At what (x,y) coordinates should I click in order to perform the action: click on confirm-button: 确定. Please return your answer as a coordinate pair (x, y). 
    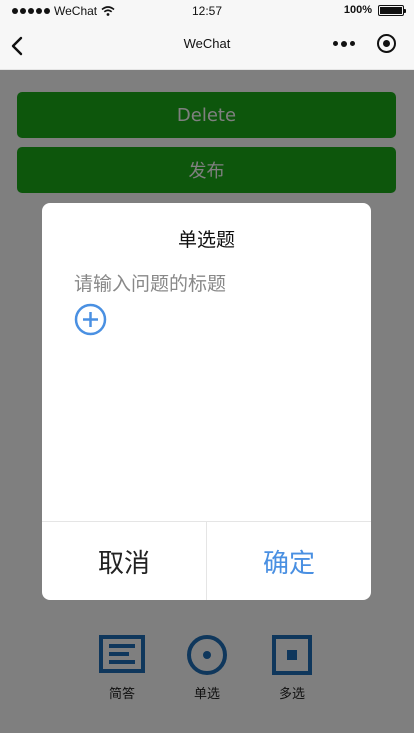
    Looking at the image, I should click on (289, 561).